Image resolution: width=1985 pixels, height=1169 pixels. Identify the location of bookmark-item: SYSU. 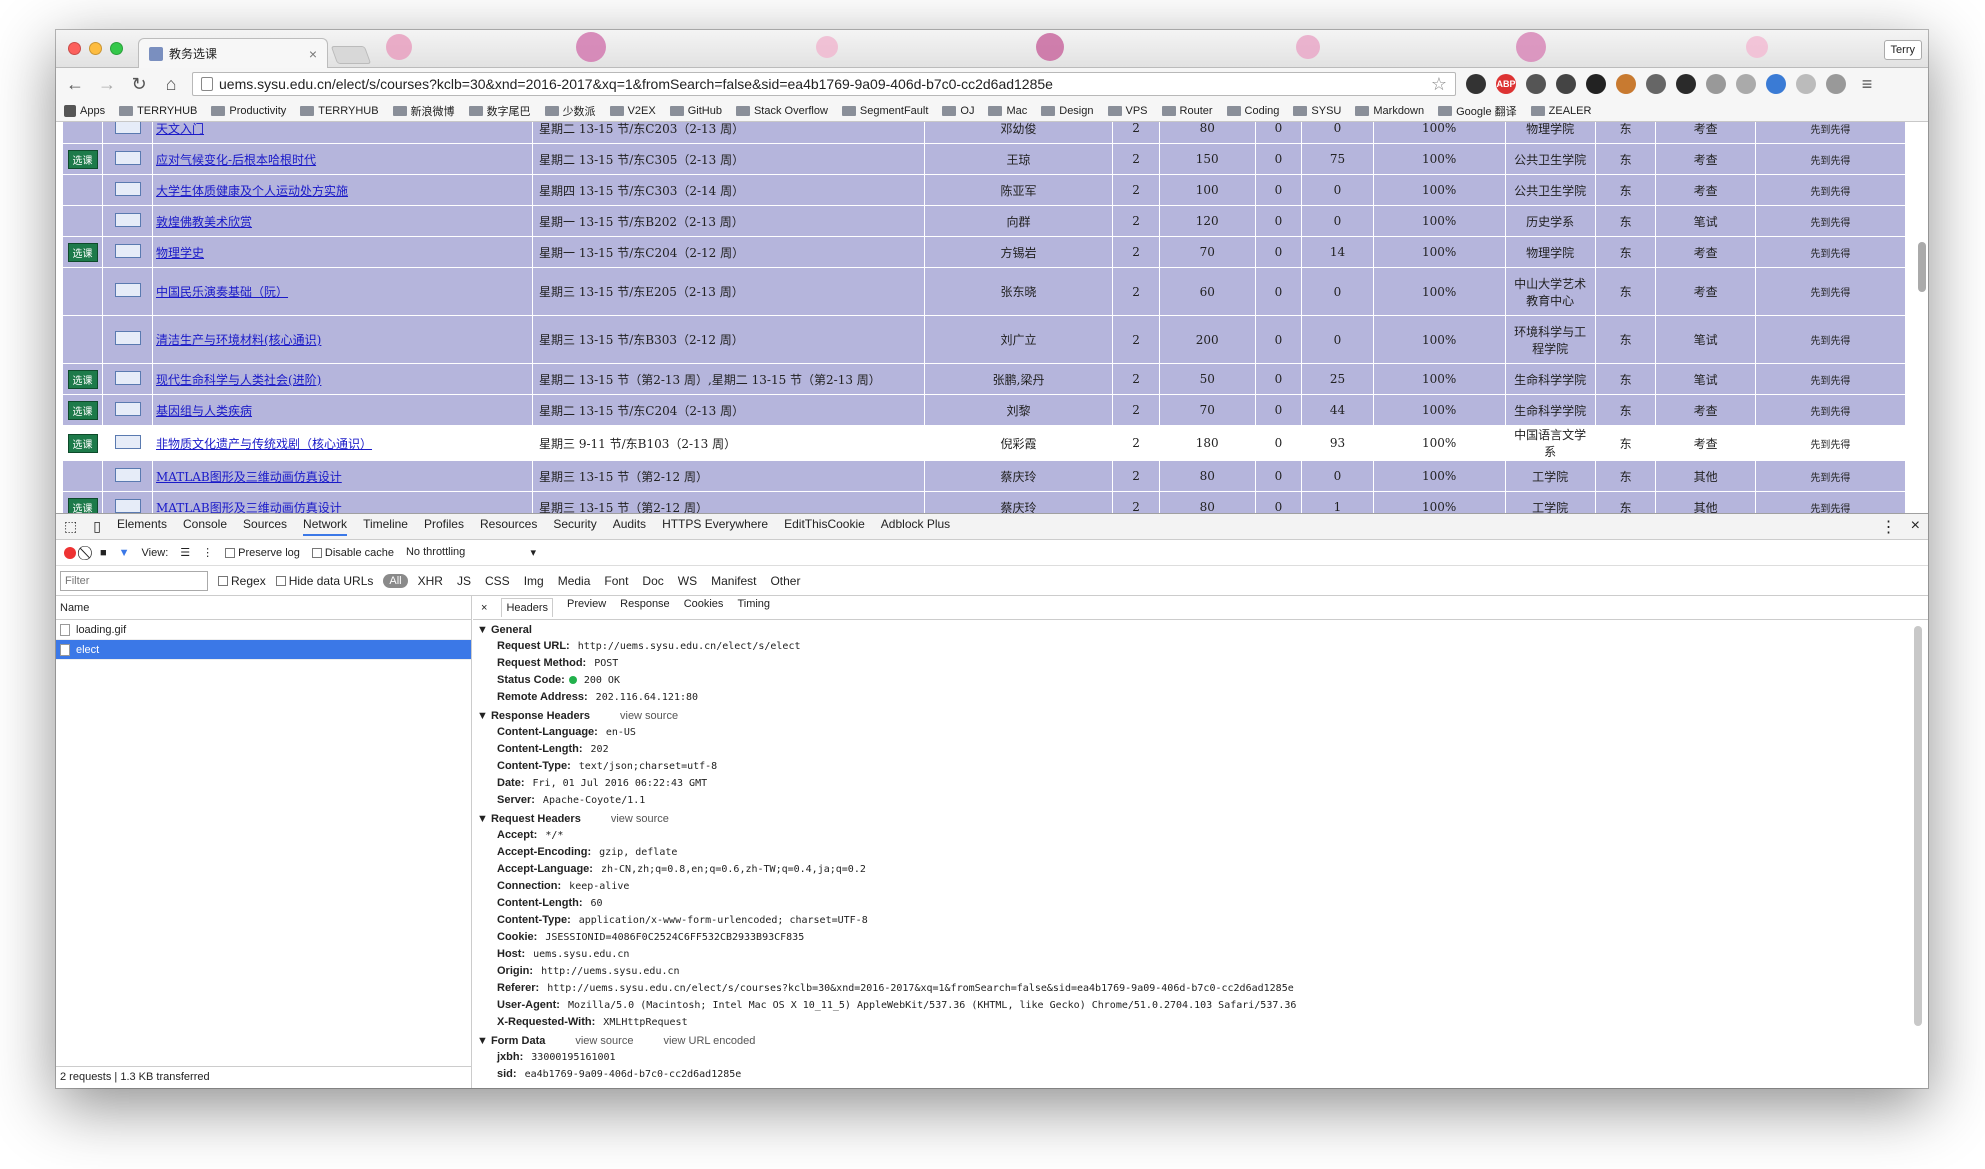
(1317, 111).